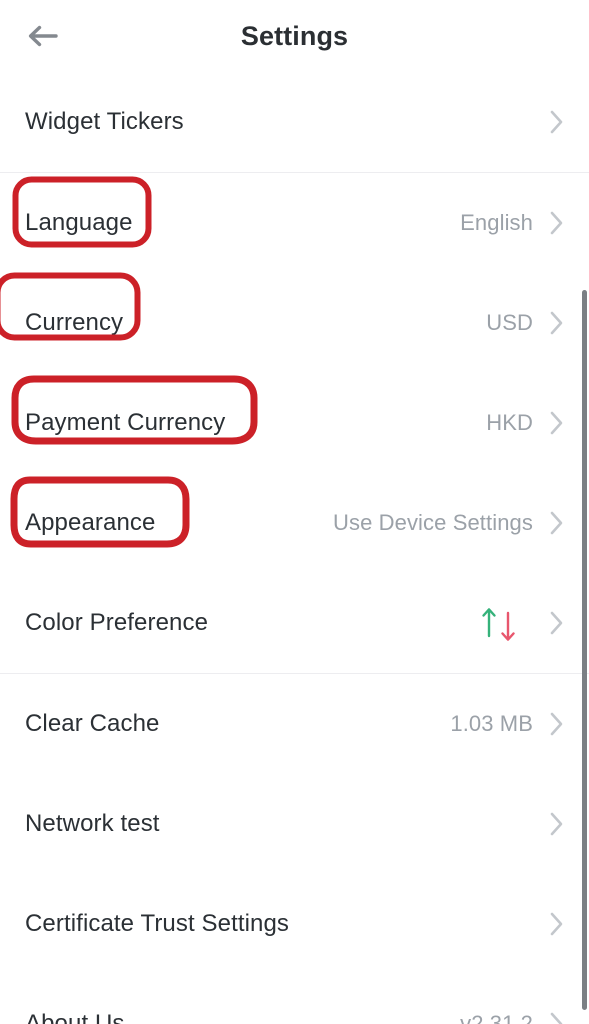  What do you see at coordinates (92, 823) in the screenshot?
I see `row-label: Network test` at bounding box center [92, 823].